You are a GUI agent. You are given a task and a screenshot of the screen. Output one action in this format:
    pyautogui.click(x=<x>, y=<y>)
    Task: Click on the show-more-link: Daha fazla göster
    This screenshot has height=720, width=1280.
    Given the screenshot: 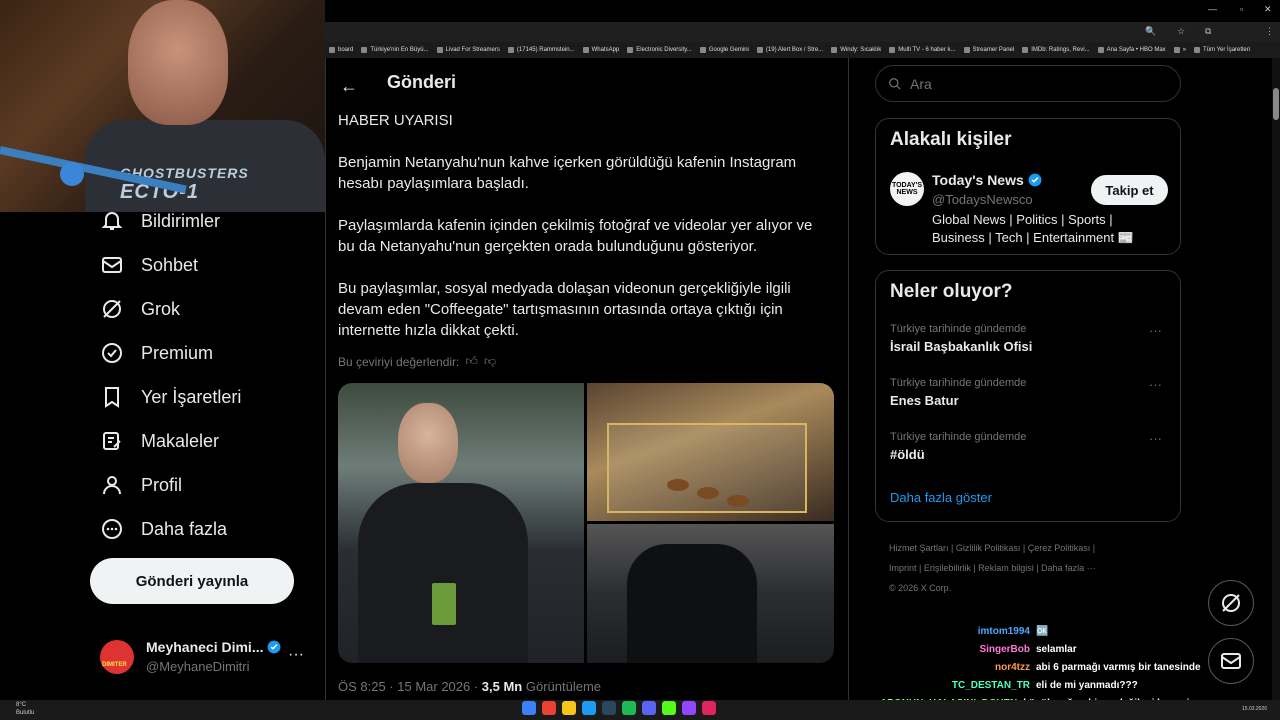 What is the action you would take?
    pyautogui.click(x=941, y=497)
    